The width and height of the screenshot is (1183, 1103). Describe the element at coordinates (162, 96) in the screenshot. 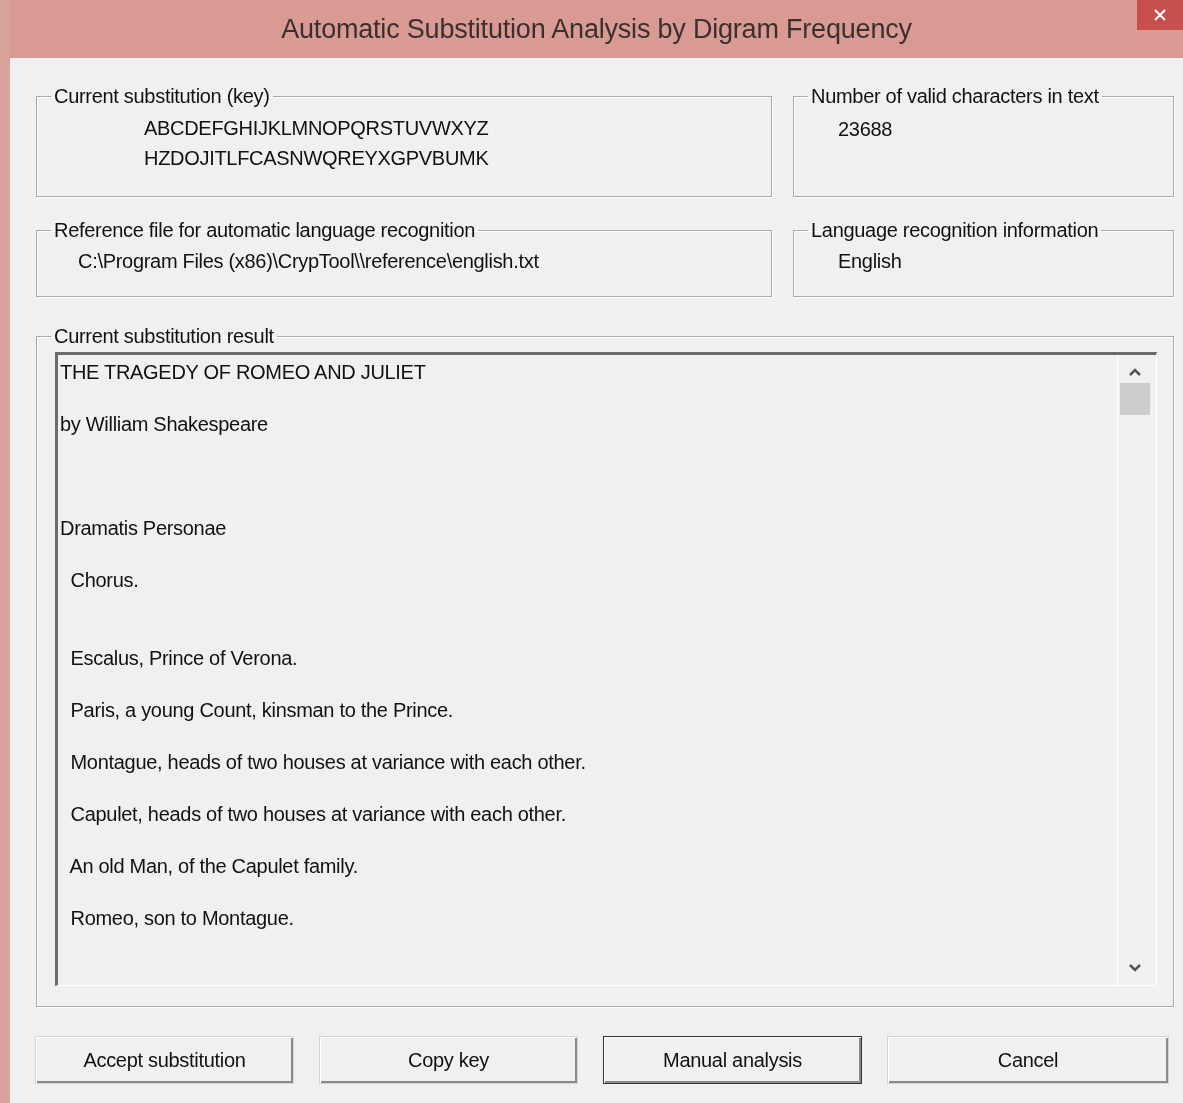

I see `group-label: Current substitution (key)` at that location.